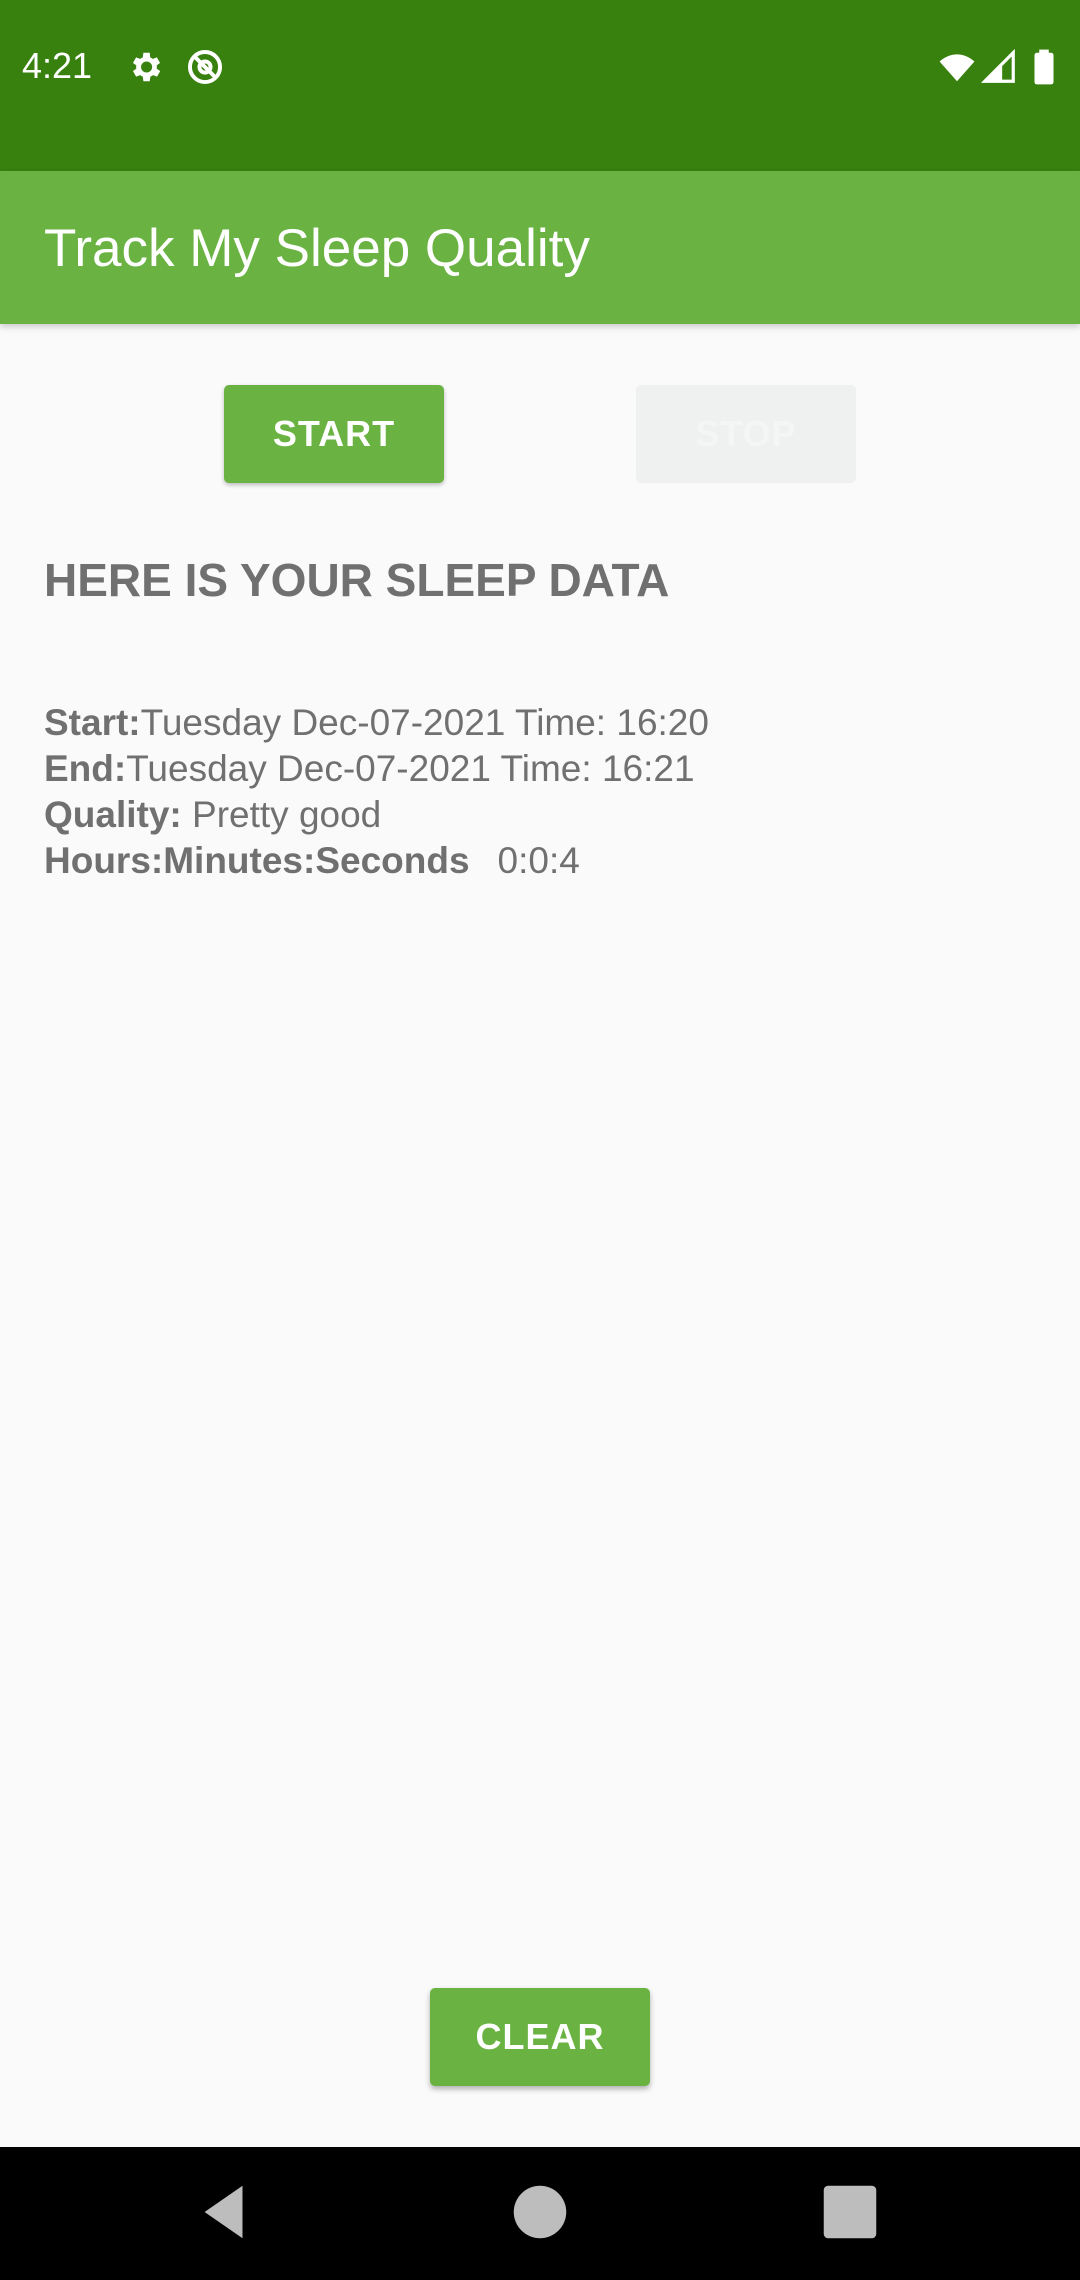  Describe the element at coordinates (113, 814) in the screenshot. I see `quality-label: Quality:` at that location.